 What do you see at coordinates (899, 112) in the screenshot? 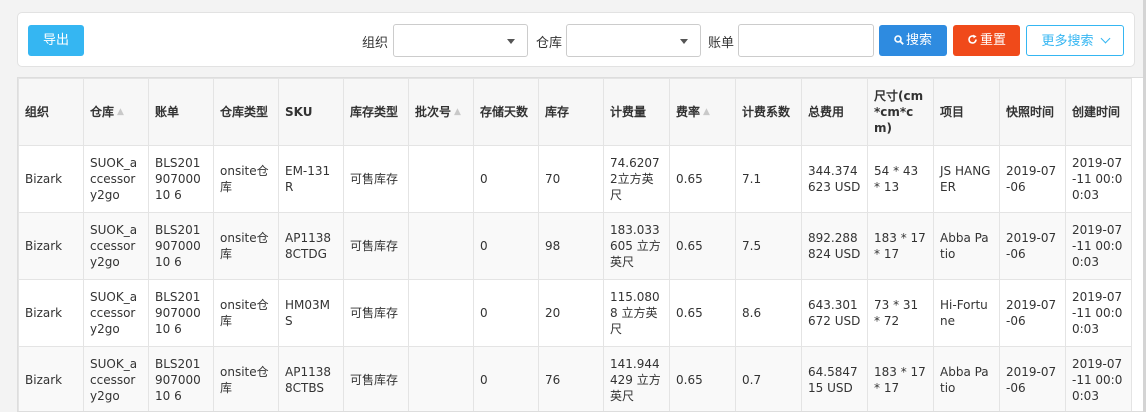
I see `column-header-label: 尺寸(cm*cm*cm)` at bounding box center [899, 112].